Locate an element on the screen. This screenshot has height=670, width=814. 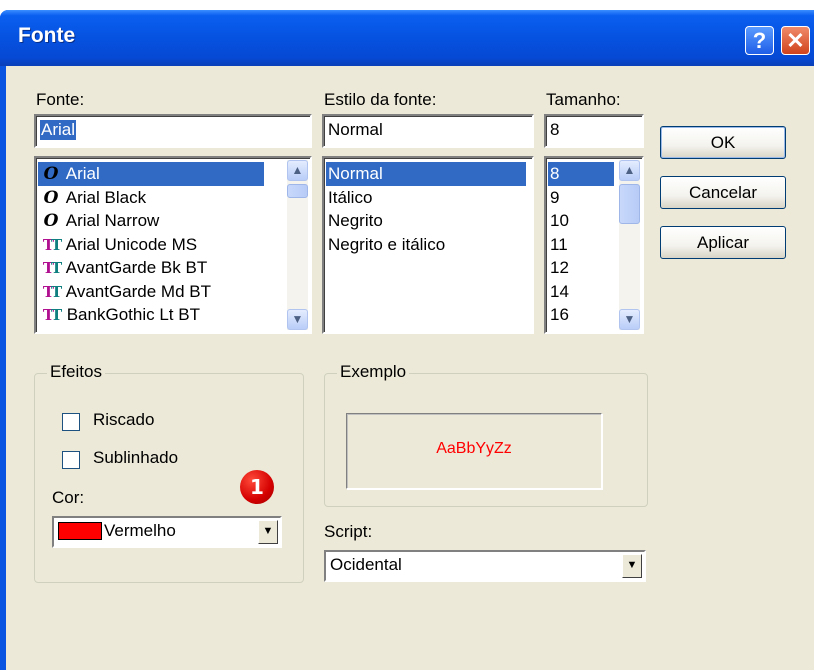
size-list-item: 14 is located at coordinates (581, 292).